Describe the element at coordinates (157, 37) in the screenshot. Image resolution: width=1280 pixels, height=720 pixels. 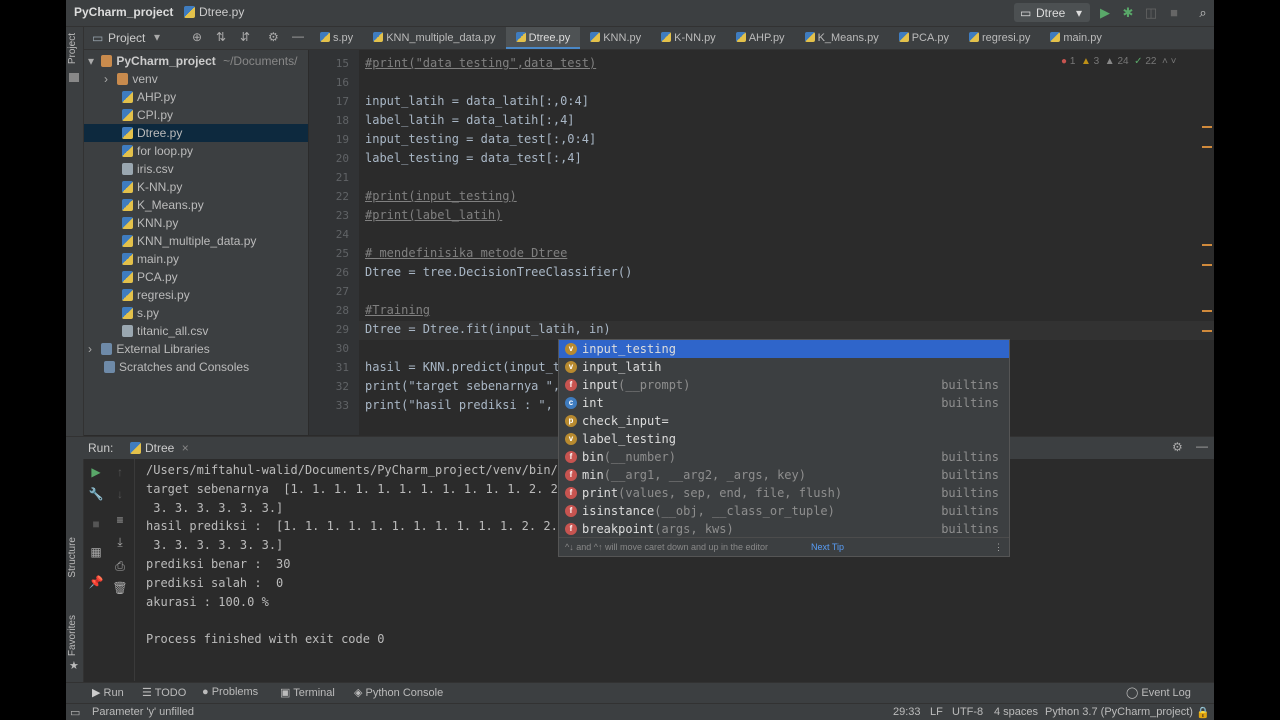
I see `chevron-down-icon: ▾` at that location.